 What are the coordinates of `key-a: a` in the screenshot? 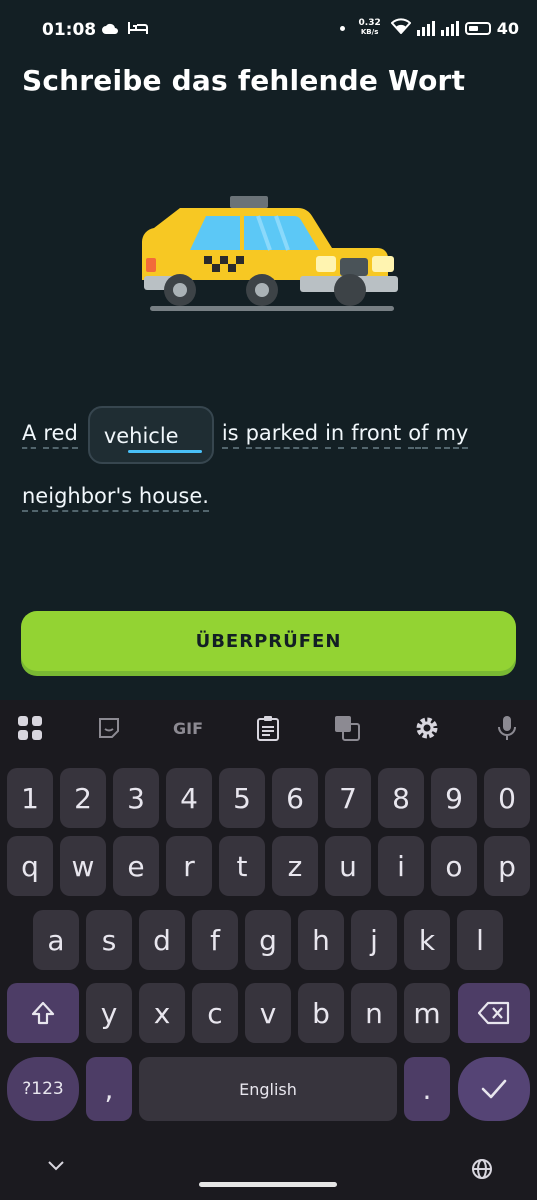 It's located at (56, 940).